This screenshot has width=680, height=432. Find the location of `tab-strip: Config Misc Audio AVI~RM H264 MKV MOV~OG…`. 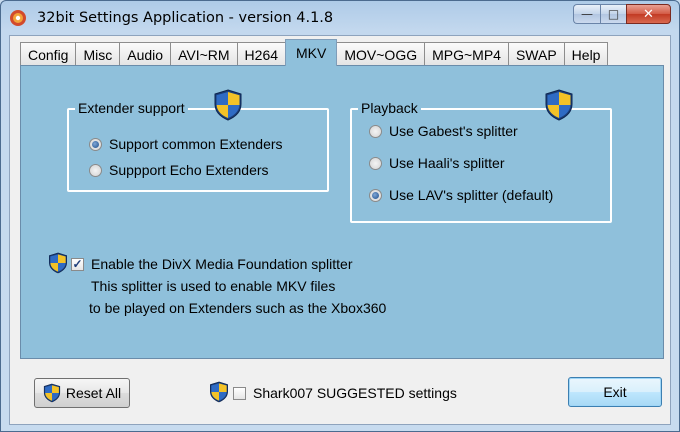

tab-strip: Config Misc Audio AVI~RM H264 MKV MOV~OG… is located at coordinates (314, 52).